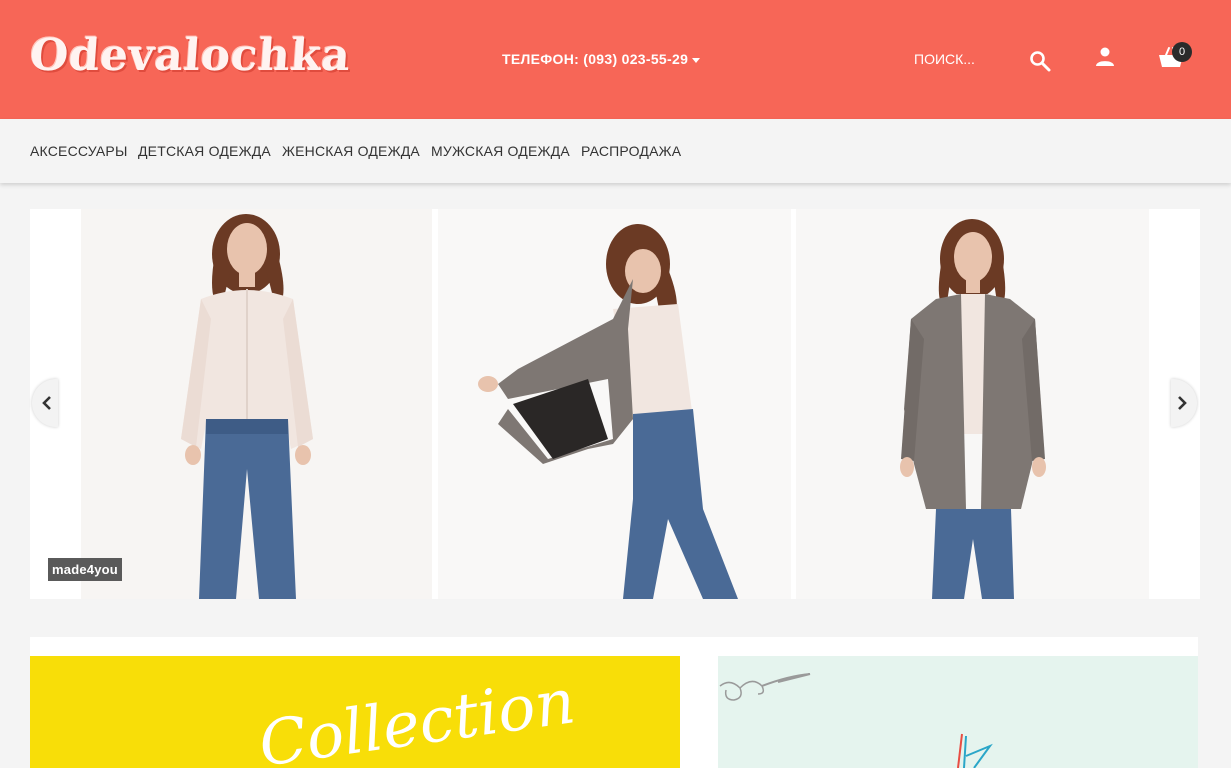 This screenshot has width=1231, height=768. What do you see at coordinates (856, 720) in the screenshot?
I see `decorative-ornament-icon` at bounding box center [856, 720].